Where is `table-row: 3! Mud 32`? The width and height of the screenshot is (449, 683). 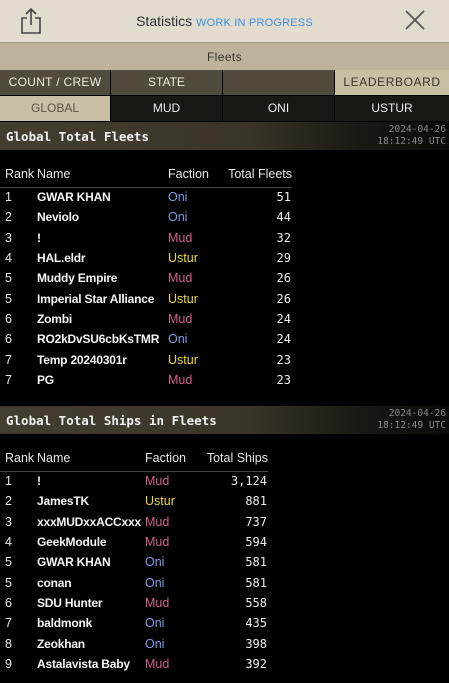 table-row: 3! Mud 32 is located at coordinates (146, 238).